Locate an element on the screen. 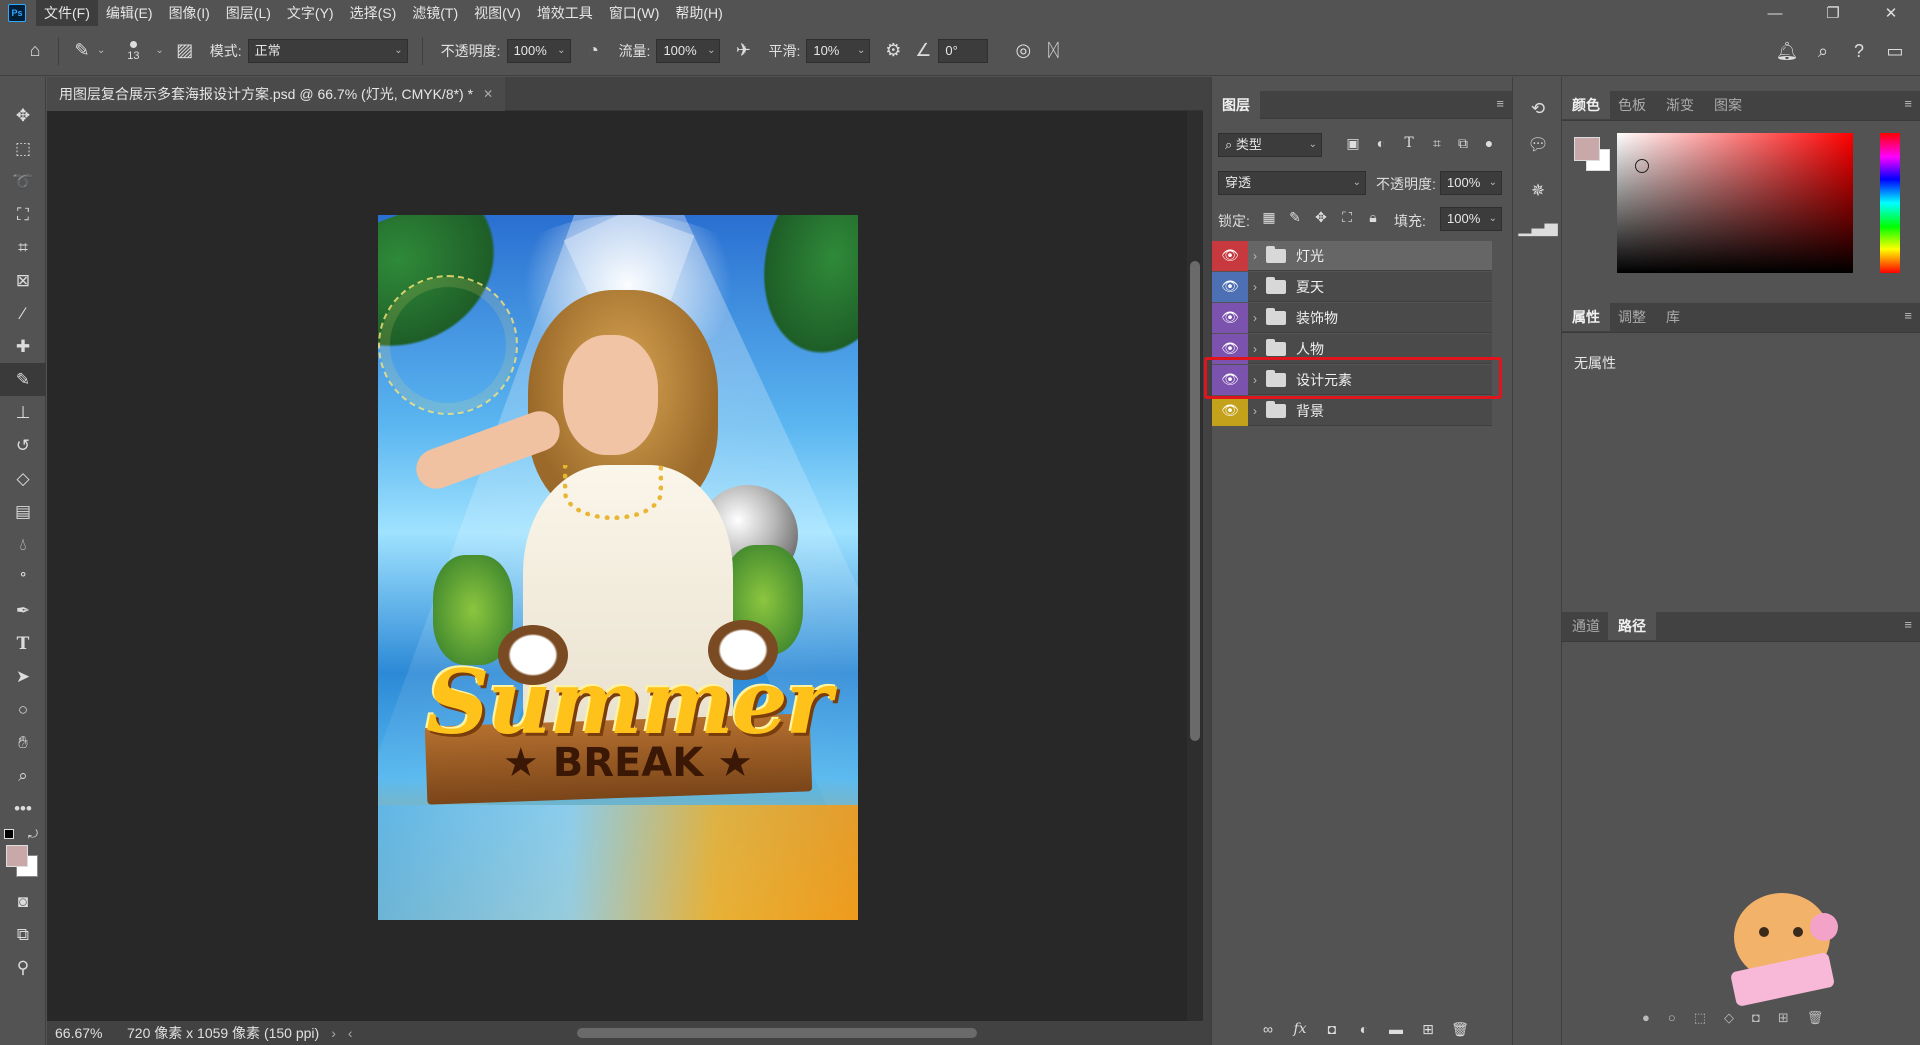 The height and width of the screenshot is (1045, 1920). layer-row: 👁︎ › 背景 is located at coordinates (1352, 410).